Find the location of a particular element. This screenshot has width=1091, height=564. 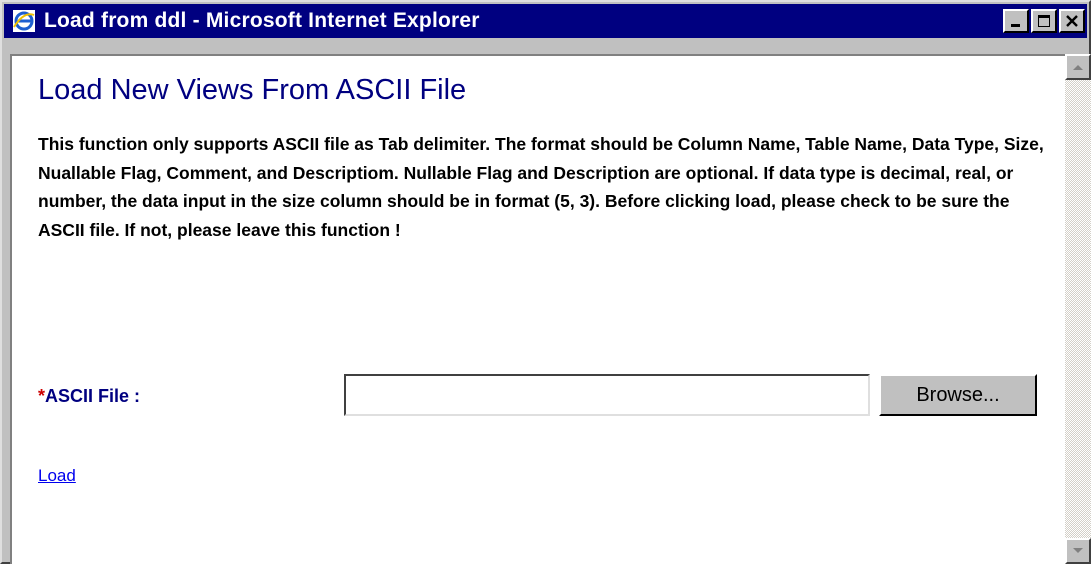

scroll-up-button is located at coordinates (1078, 67).